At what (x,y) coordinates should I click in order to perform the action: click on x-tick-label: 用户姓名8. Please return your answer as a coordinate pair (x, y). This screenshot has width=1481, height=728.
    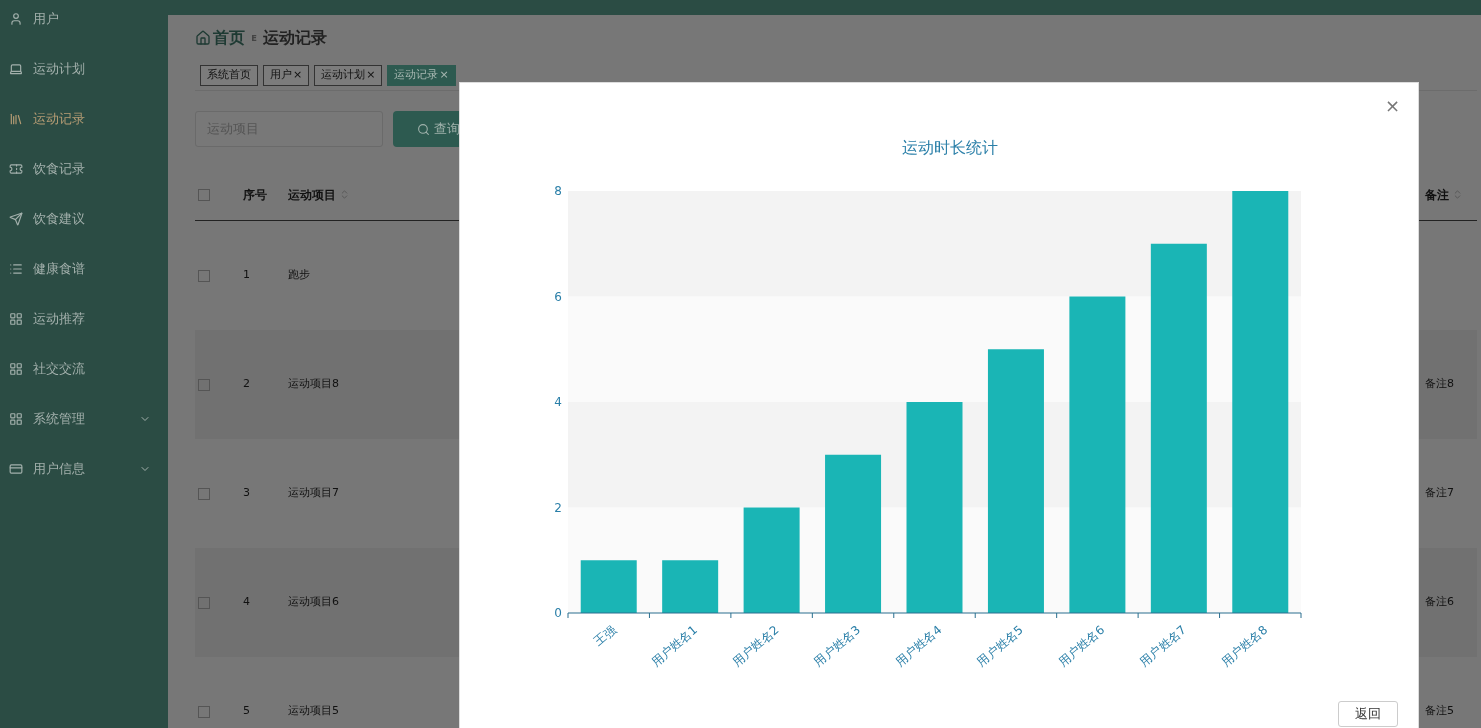
    Looking at the image, I should click on (1244, 646).